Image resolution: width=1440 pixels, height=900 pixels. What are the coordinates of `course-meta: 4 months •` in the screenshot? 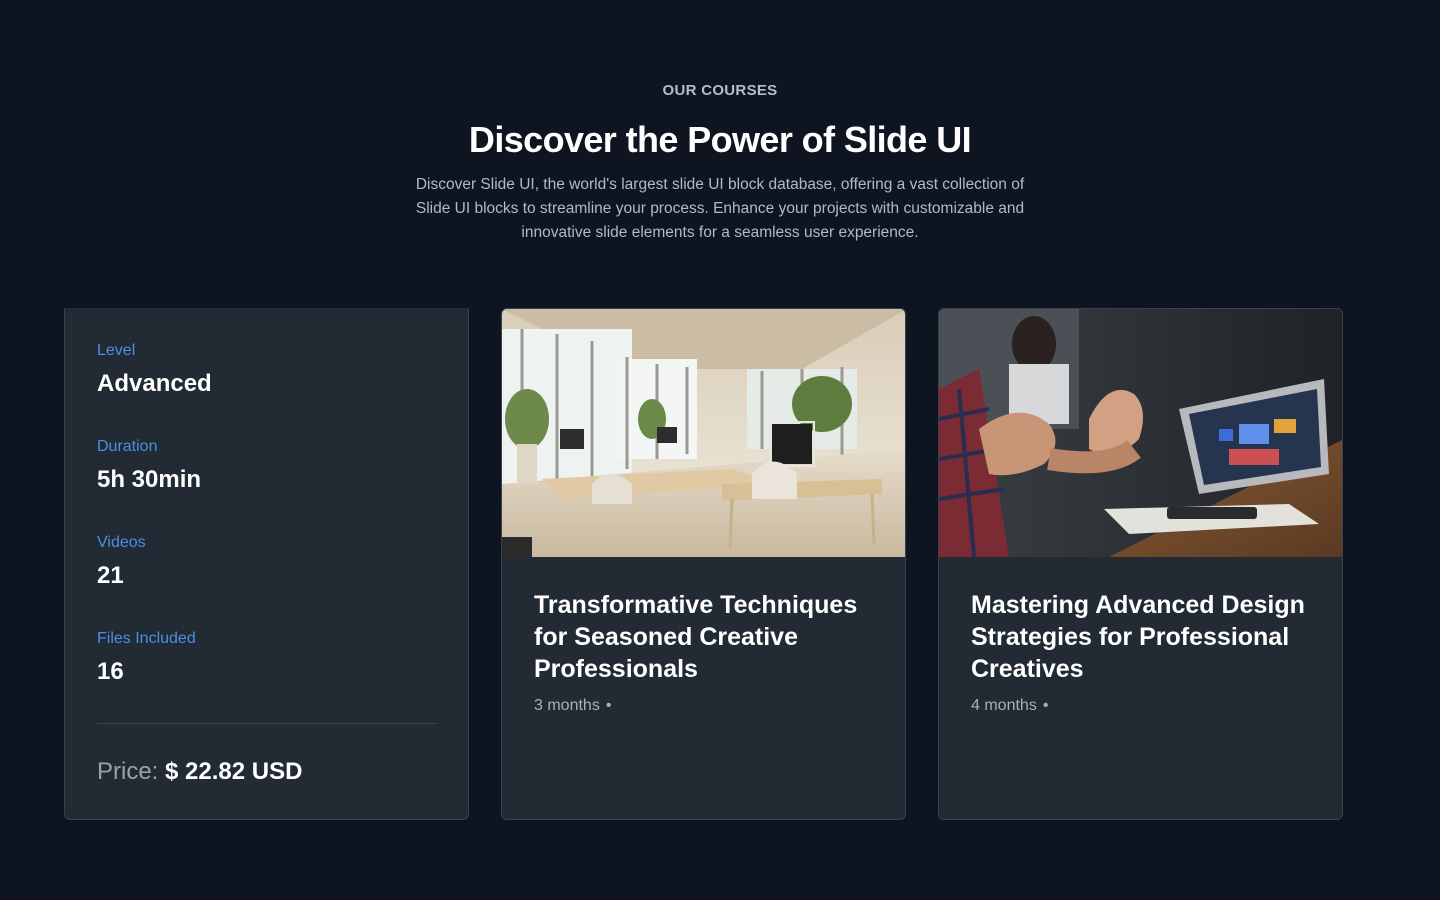 It's located at (1141, 706).